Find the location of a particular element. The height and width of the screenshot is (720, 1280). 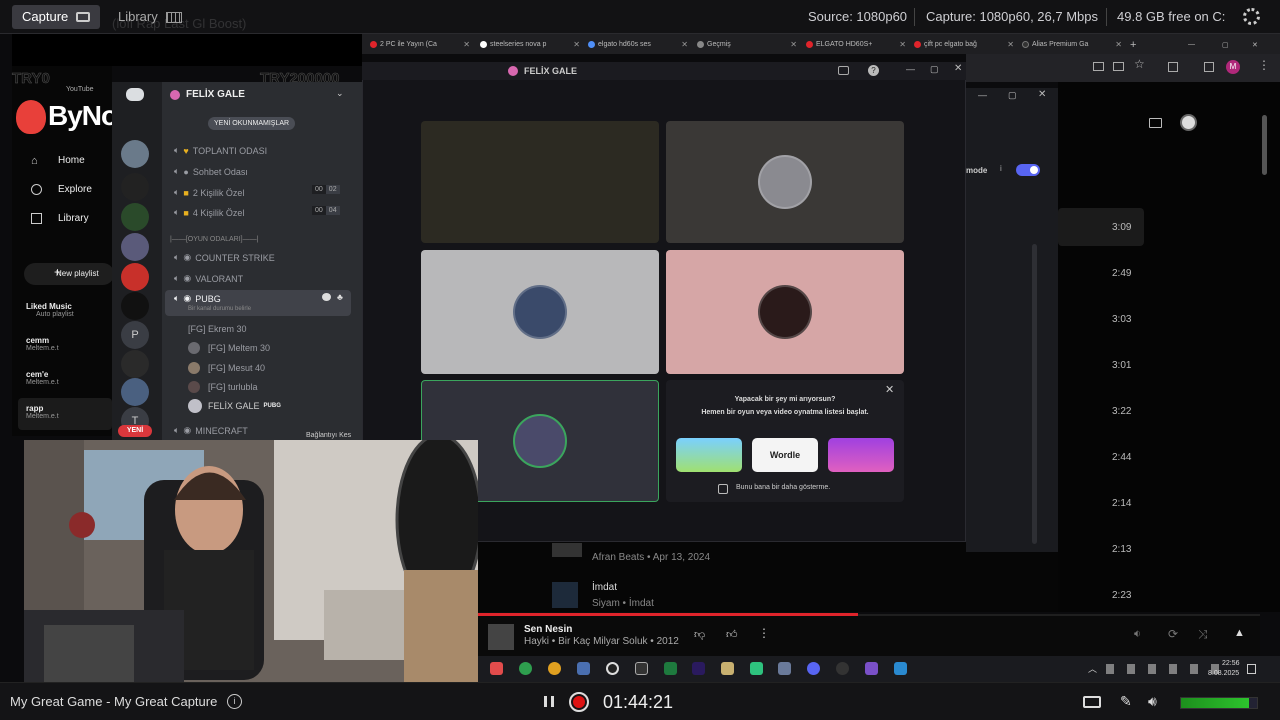

disconnect-button: Bağlantıyı Kes is located at coordinates (328, 435).